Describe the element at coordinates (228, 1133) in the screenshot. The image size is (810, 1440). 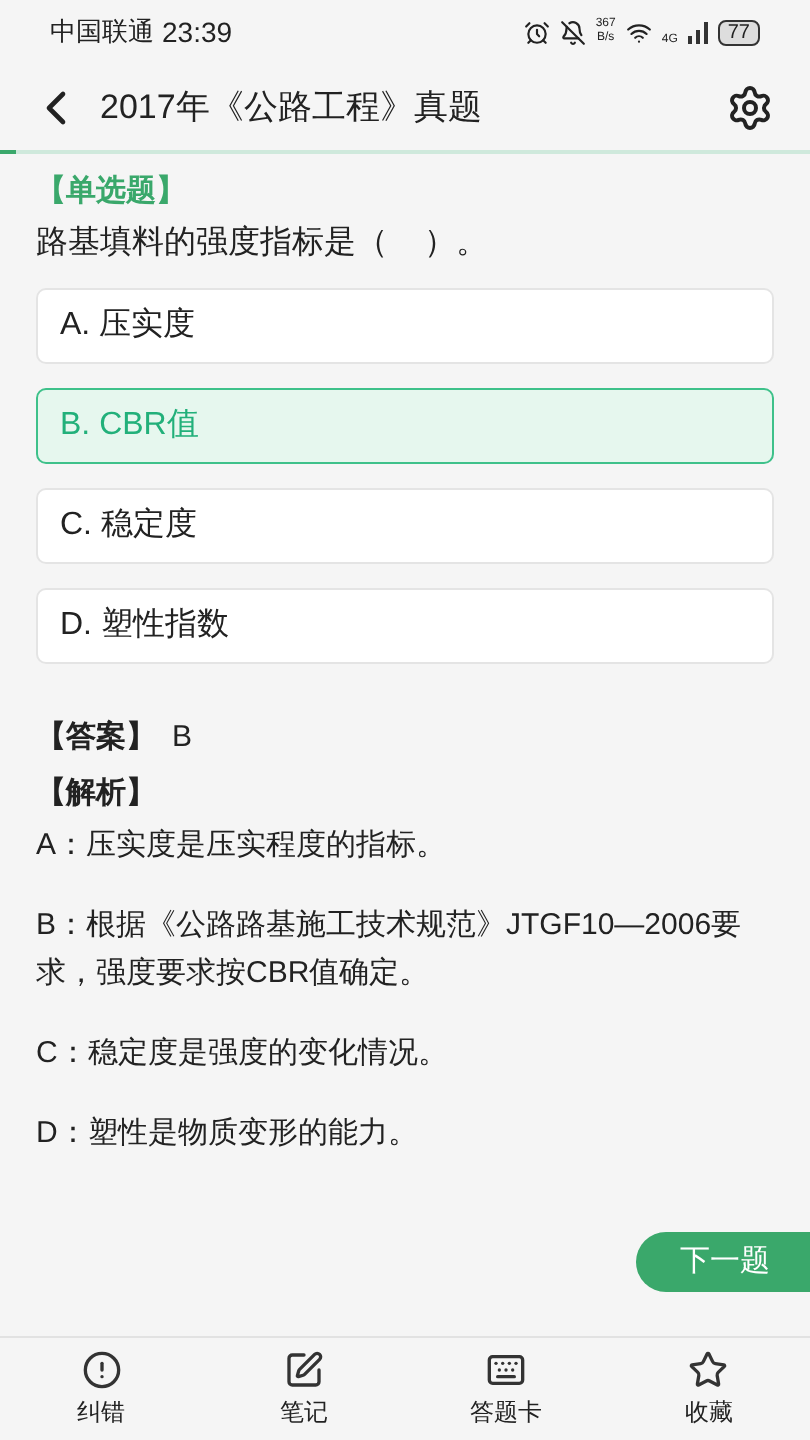
I see `analysis-text: D：塑性是物质变形的能力。` at that location.